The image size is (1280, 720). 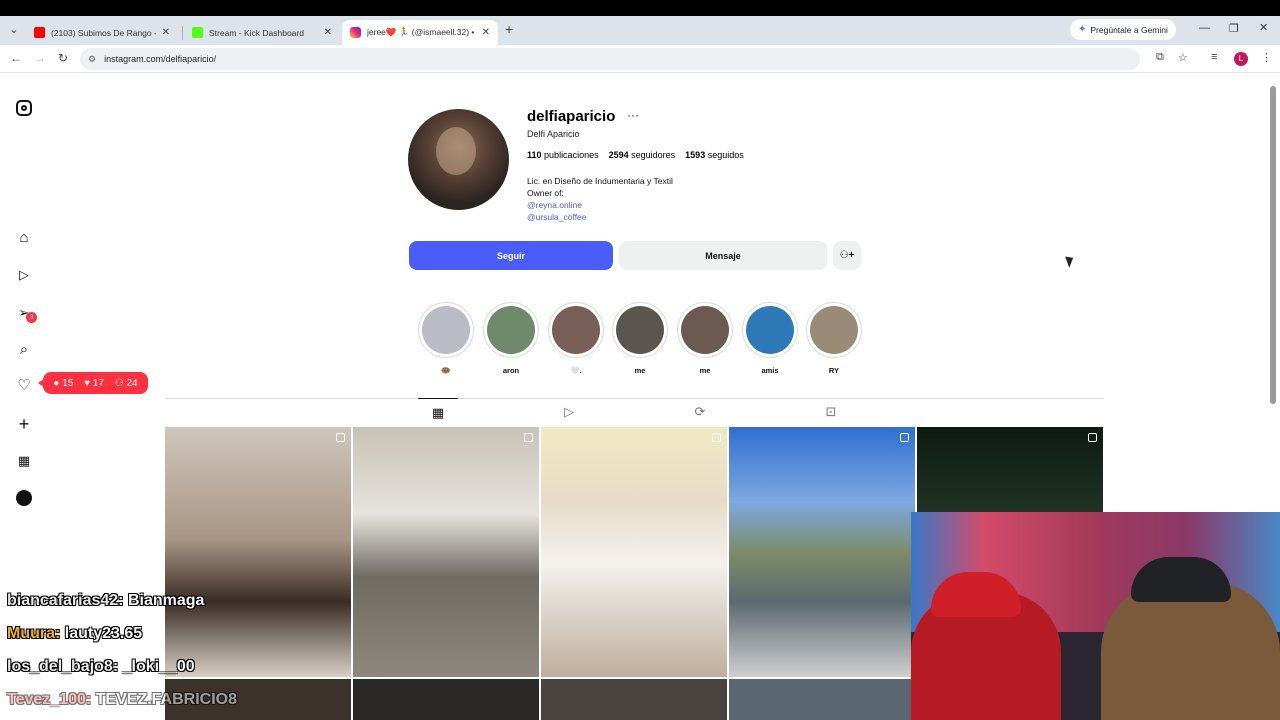 What do you see at coordinates (834, 370) in the screenshot?
I see `highlight-label: RY` at bounding box center [834, 370].